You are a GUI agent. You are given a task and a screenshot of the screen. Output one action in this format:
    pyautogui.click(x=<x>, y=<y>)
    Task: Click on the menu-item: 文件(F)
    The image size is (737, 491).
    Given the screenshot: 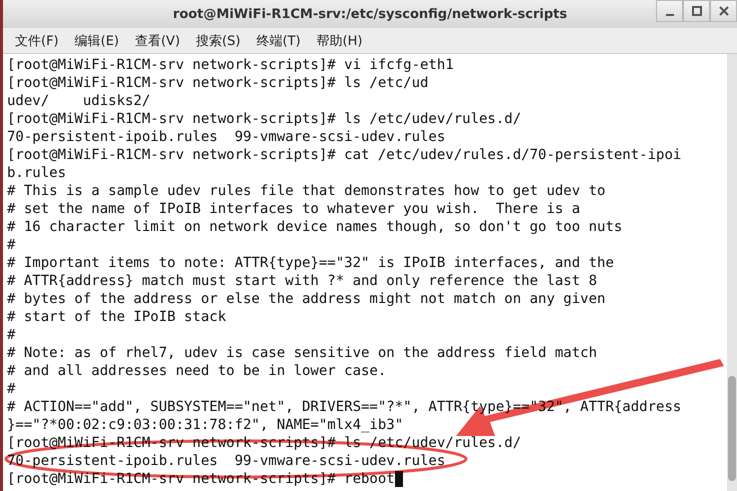 What is the action you would take?
    pyautogui.click(x=37, y=41)
    